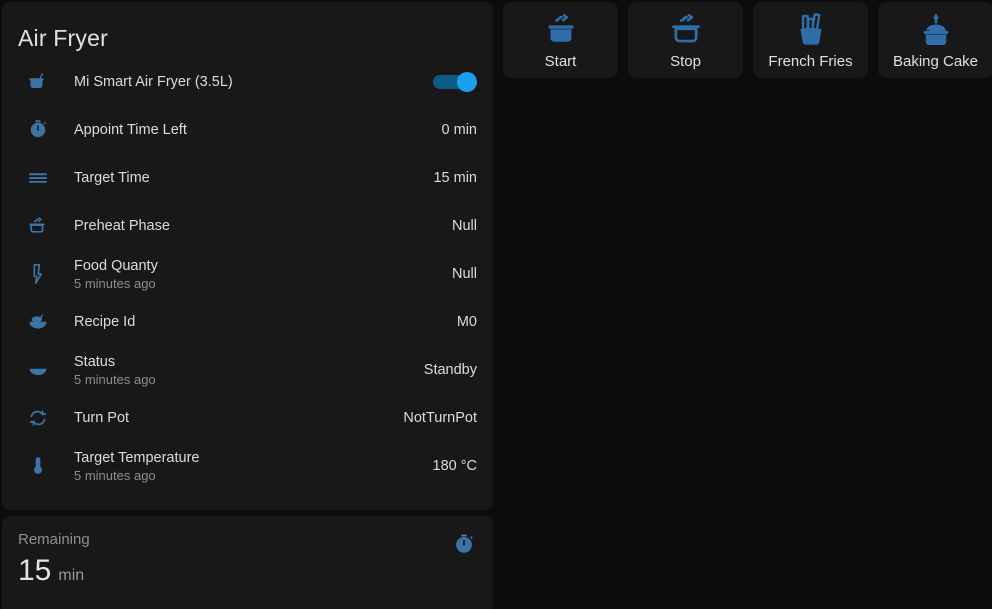  Describe the element at coordinates (38, 322) in the screenshot. I see `rice-bowl-icon` at that location.